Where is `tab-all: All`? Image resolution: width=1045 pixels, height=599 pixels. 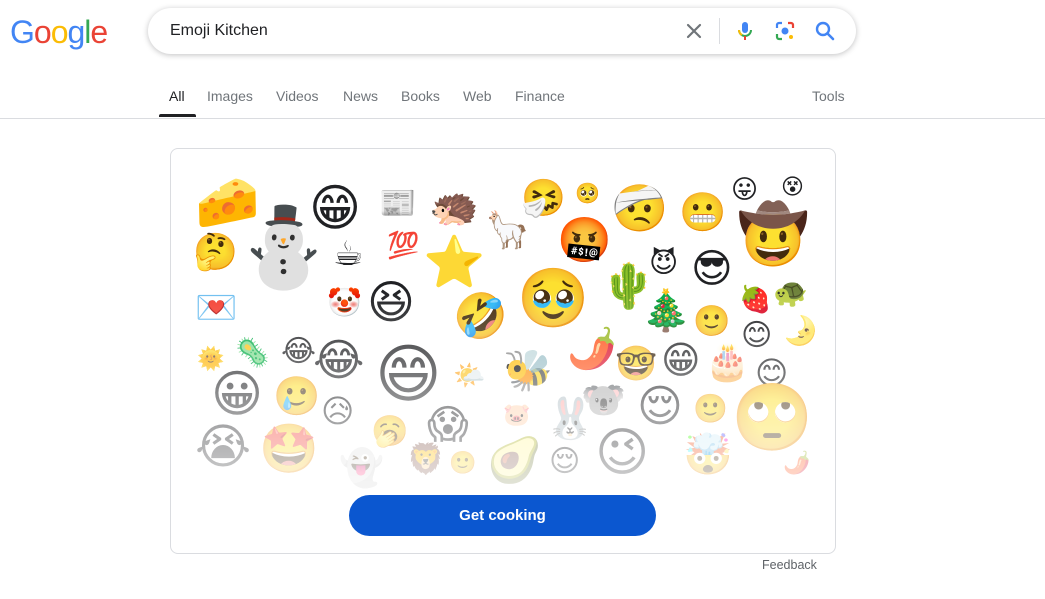 tab-all: All is located at coordinates (177, 102).